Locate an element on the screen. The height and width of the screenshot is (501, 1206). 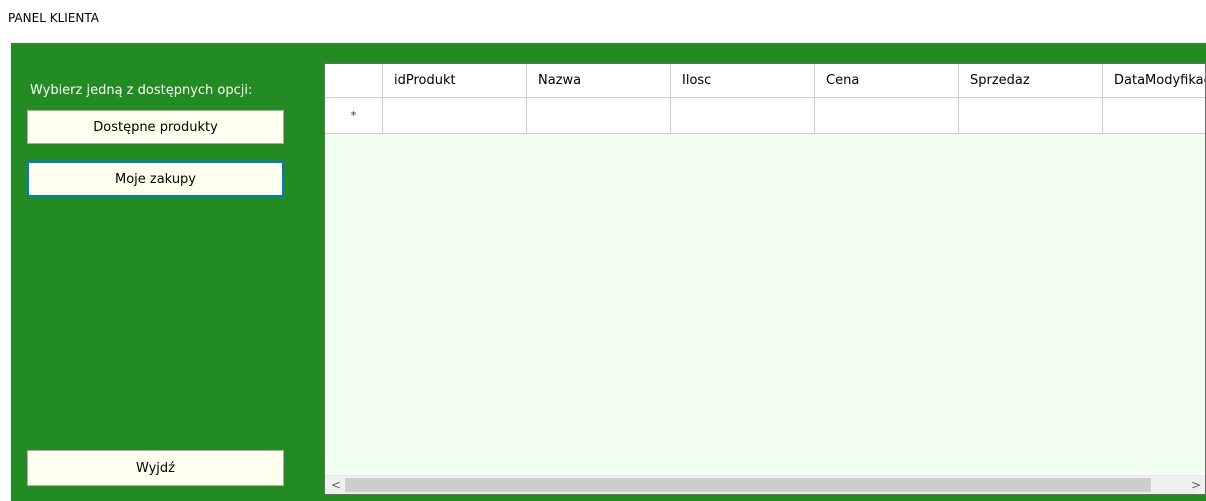
row-header-corner is located at coordinates (354, 80).